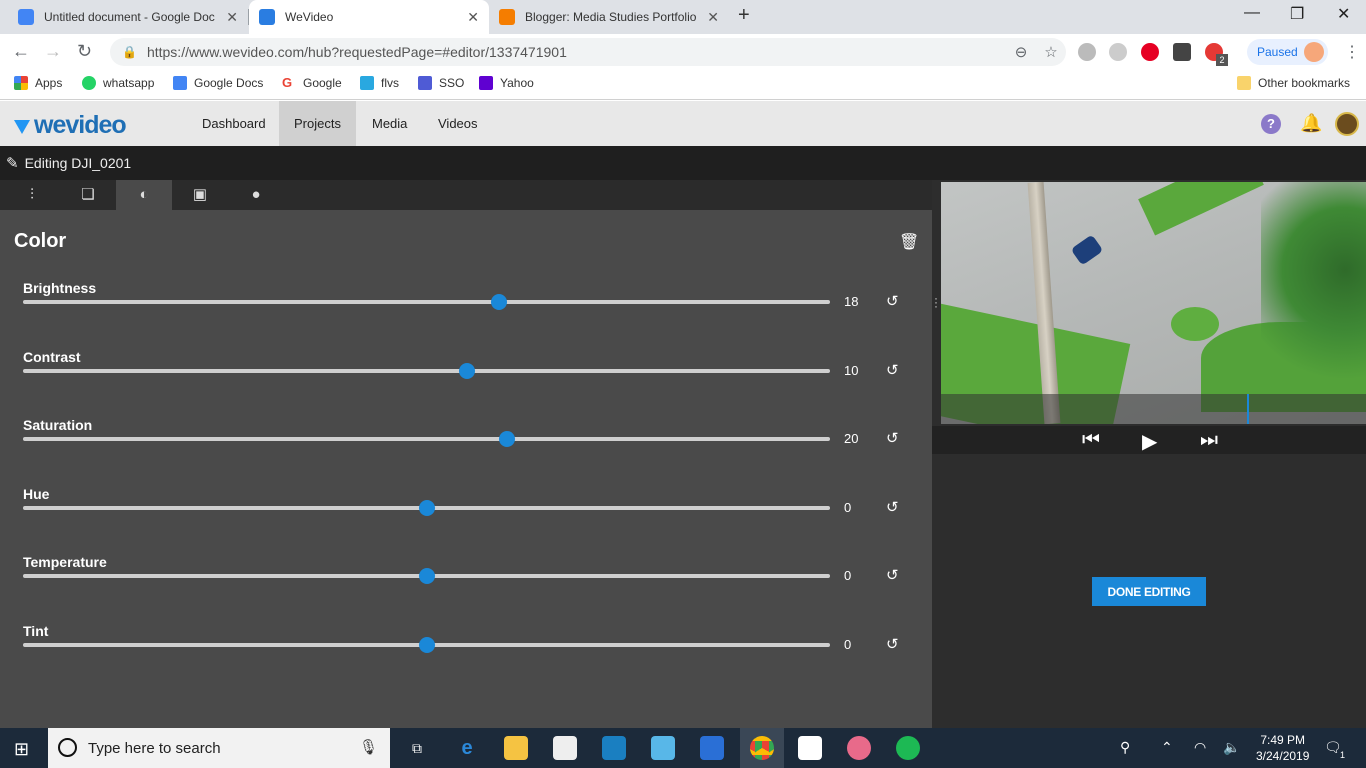 The height and width of the screenshot is (768, 1366). What do you see at coordinates (1287, 52) in the screenshot?
I see `profile-button: Paused` at bounding box center [1287, 52].